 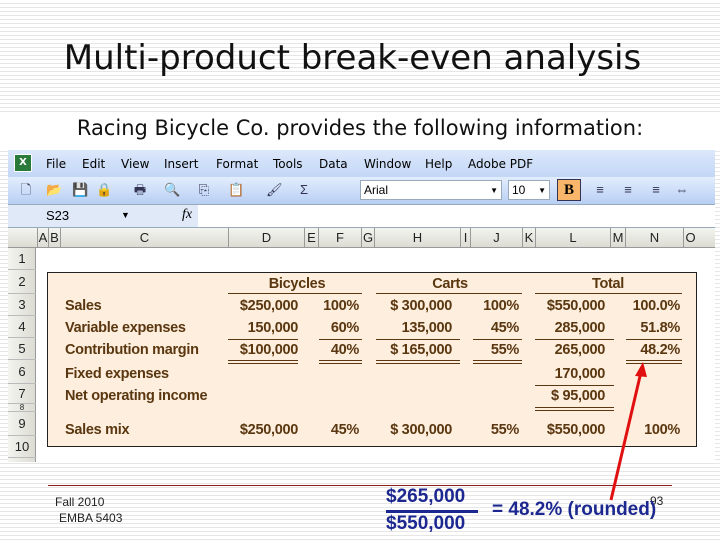 I want to click on annotation-arrow, so click(x=628, y=431).